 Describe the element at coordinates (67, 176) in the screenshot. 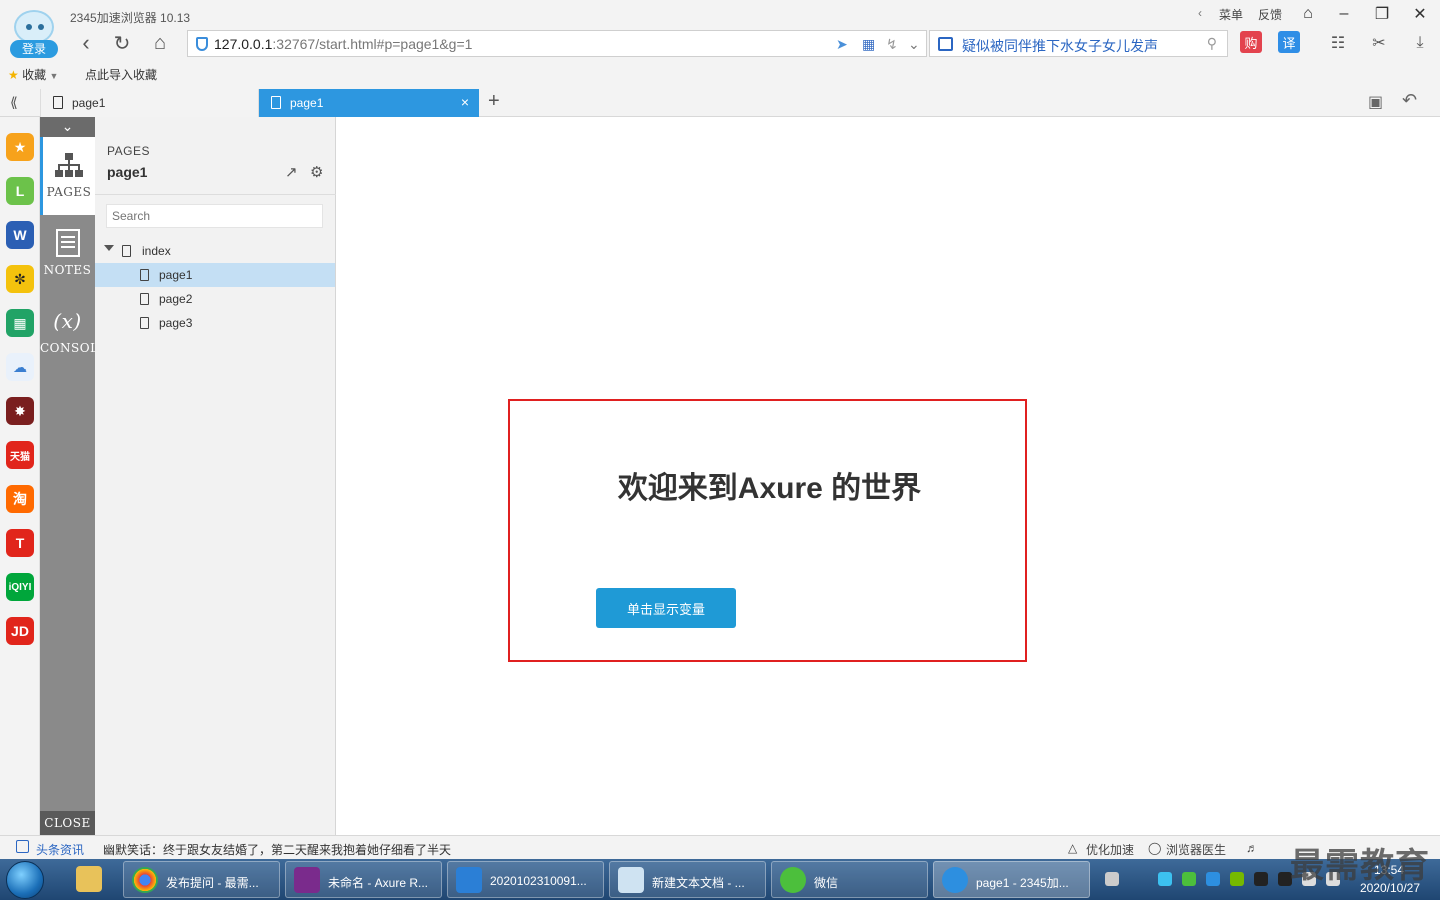

I see `pane-tab-pages: PAGES` at that location.